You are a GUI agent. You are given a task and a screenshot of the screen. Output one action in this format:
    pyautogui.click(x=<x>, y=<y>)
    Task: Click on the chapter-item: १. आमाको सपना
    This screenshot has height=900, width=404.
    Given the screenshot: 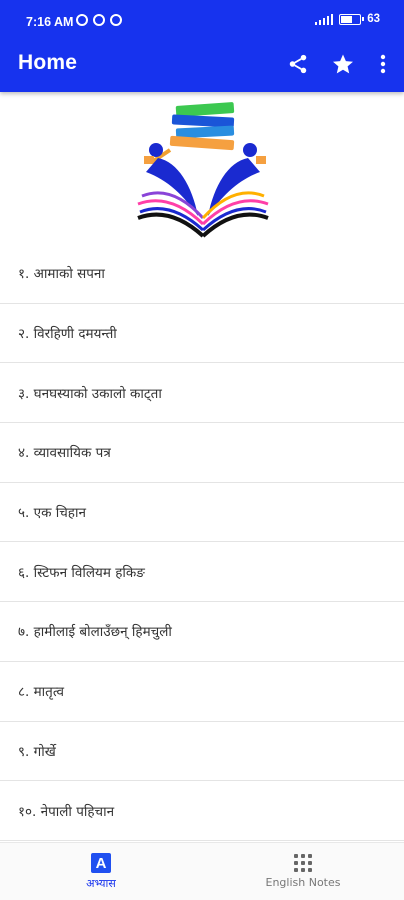 What is the action you would take?
    pyautogui.click(x=202, y=274)
    